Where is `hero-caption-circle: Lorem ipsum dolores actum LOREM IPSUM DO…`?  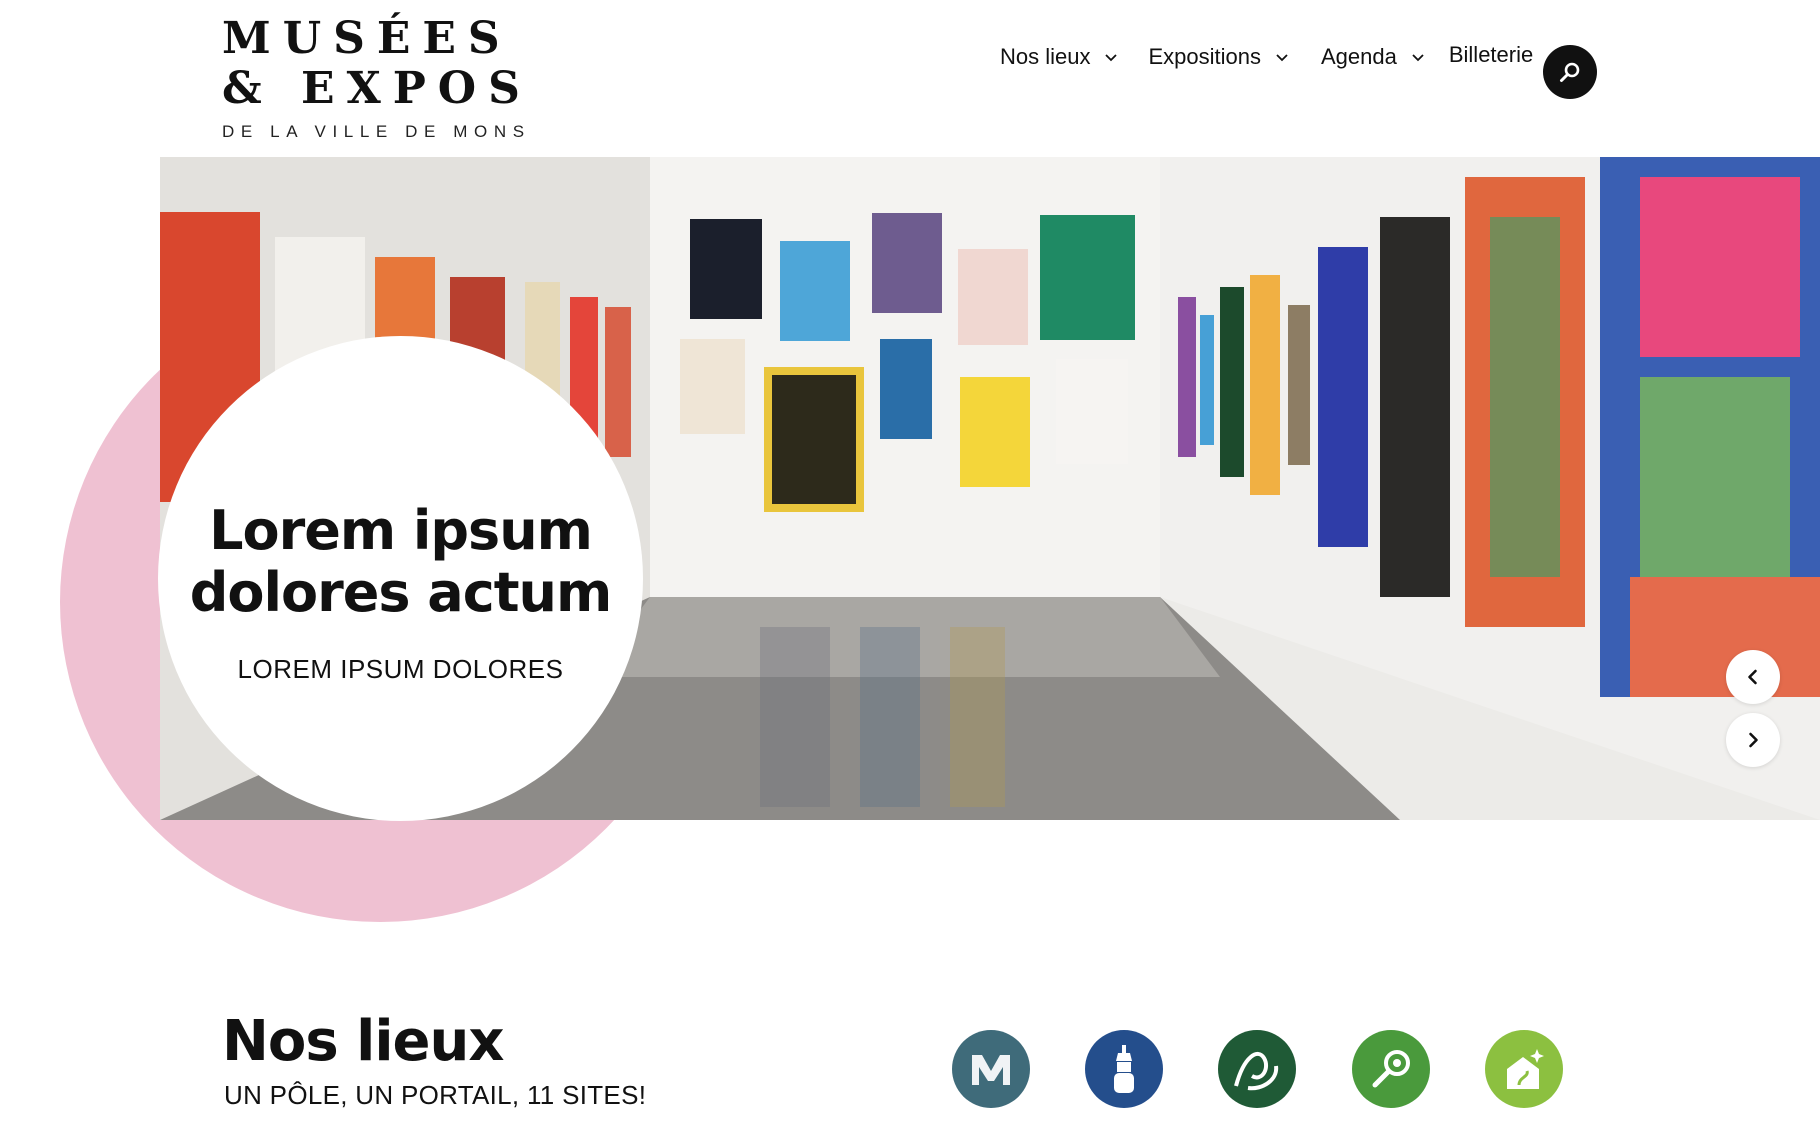
hero-caption-circle: Lorem ipsum dolores actum LOREM IPSUM DO… is located at coordinates (400, 578).